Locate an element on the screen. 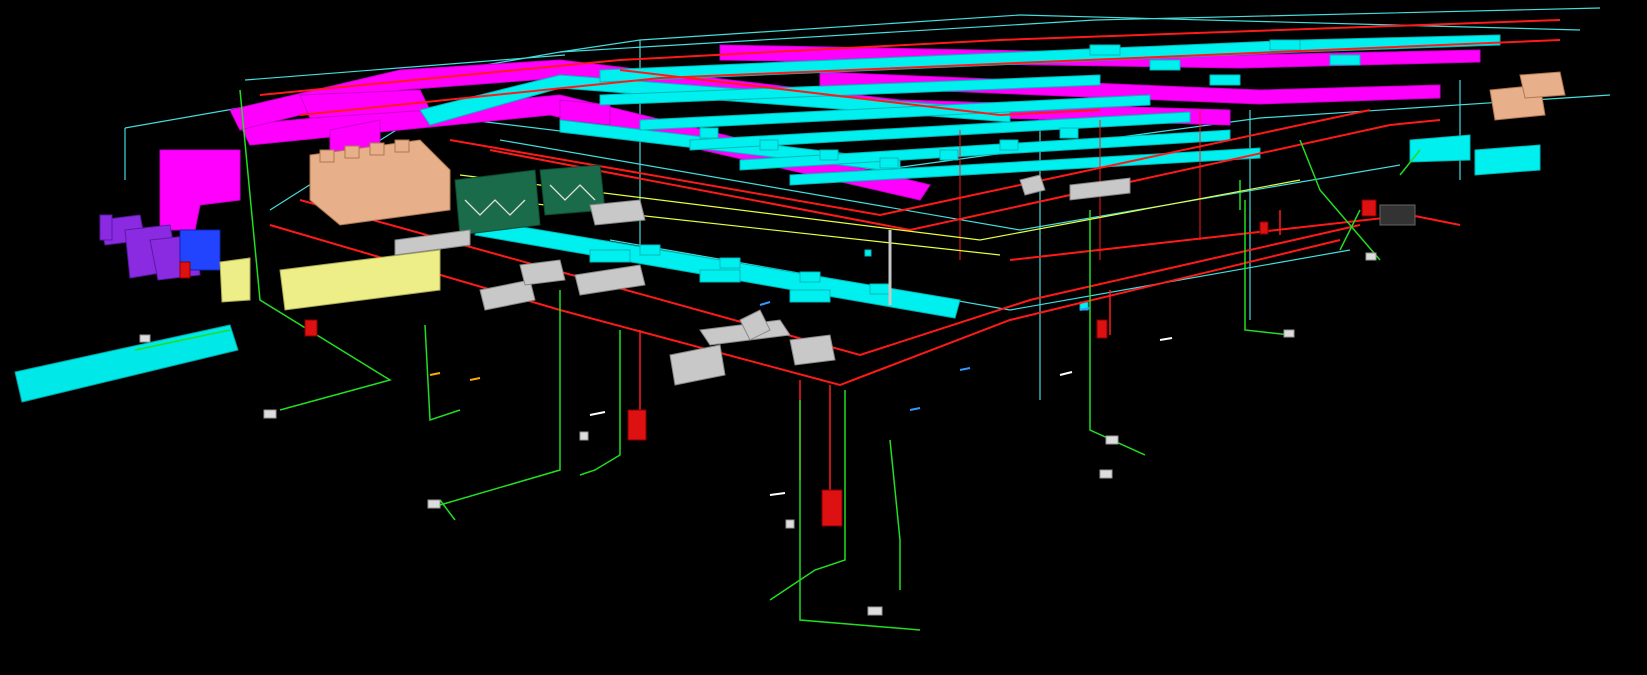 The height and width of the screenshot is (675, 1647). misc-fittings is located at coordinates (801, 398).